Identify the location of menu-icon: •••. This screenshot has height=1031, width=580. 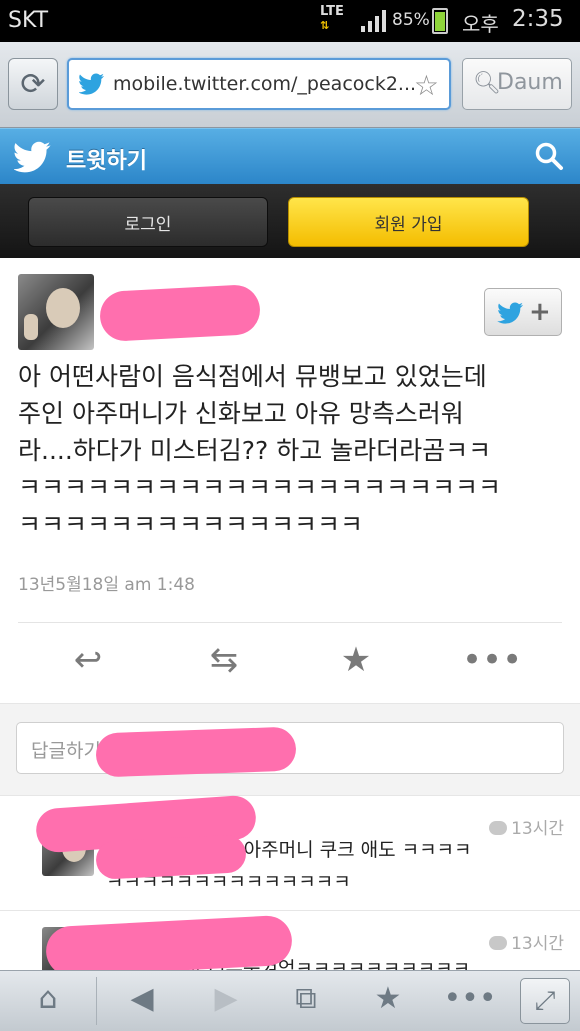
(470, 998).